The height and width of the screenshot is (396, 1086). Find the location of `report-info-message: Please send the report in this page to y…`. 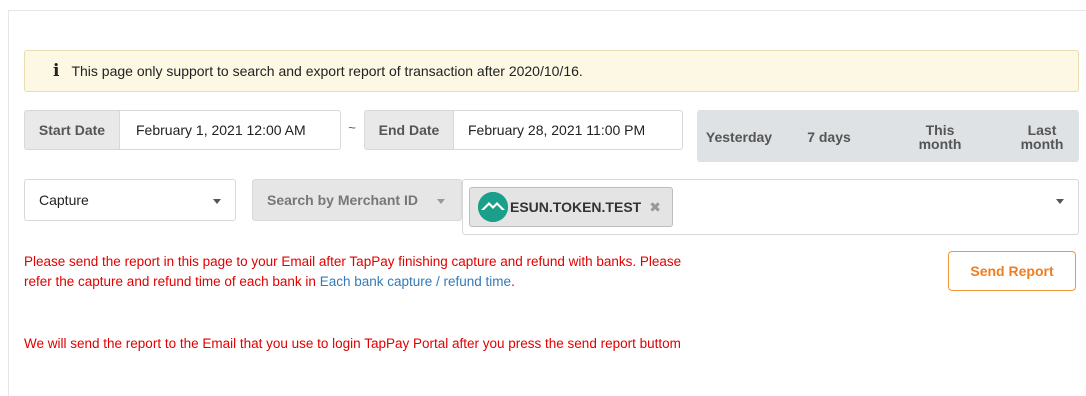

report-info-message: Please send the report in this page to y… is located at coordinates (364, 272).